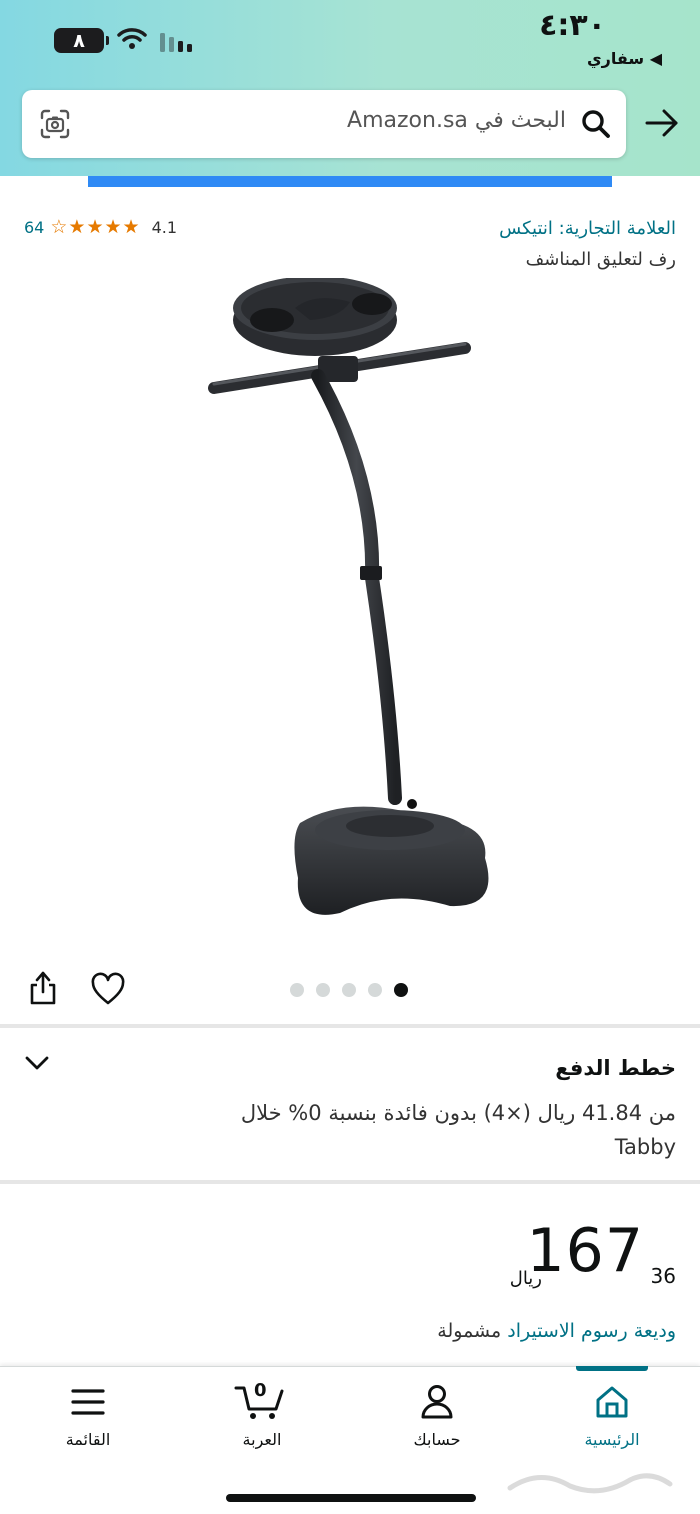 Image resolution: width=700 pixels, height=1514 pixels. What do you see at coordinates (525, 1278) in the screenshot?
I see `price-currency: ريال` at bounding box center [525, 1278].